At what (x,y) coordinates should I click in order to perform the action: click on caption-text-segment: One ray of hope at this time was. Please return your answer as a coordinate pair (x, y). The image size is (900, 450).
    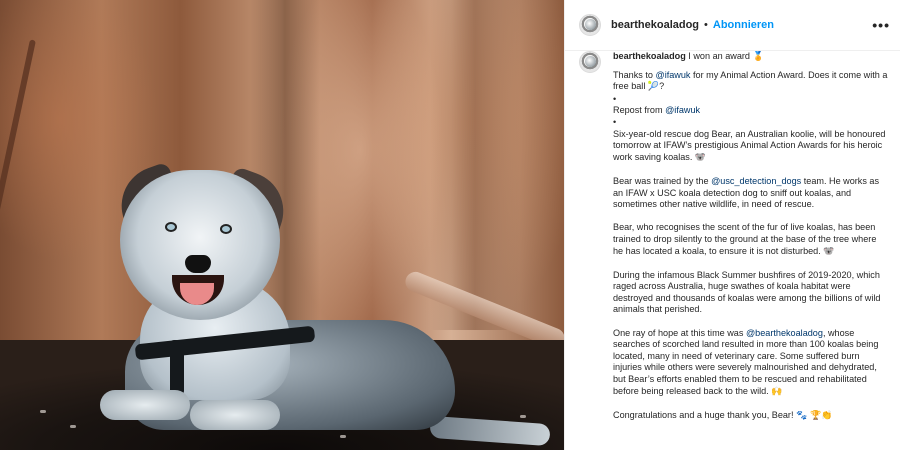
    Looking at the image, I should click on (679, 332).